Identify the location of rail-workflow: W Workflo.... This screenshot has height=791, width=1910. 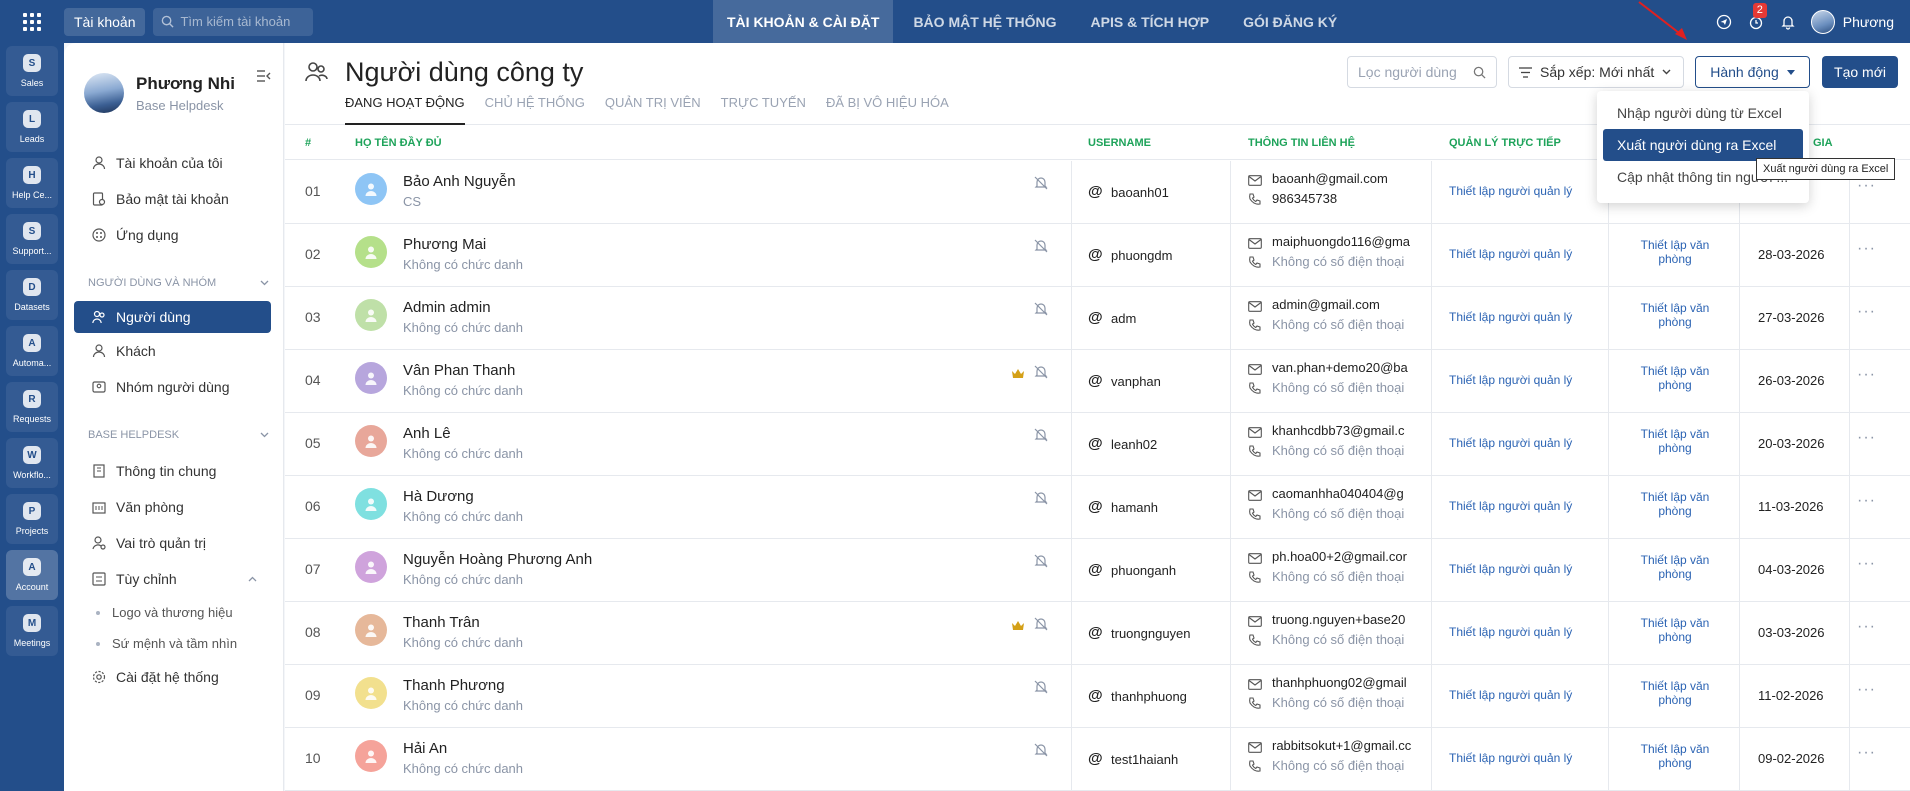
(32, 463).